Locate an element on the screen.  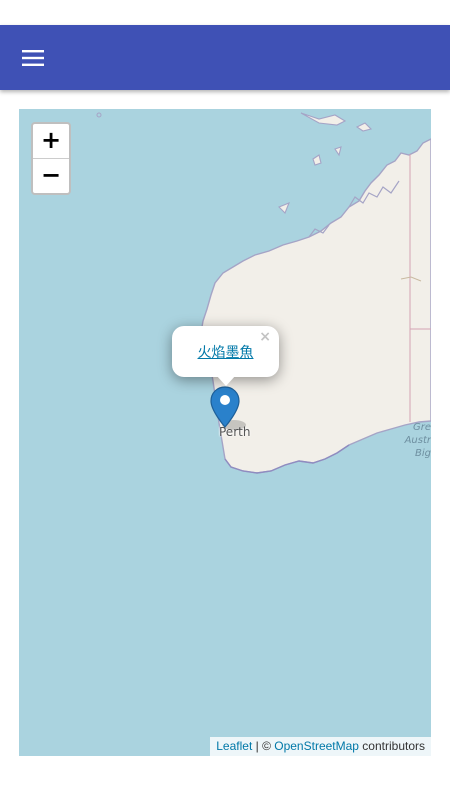
app-bar is located at coordinates (225, 57).